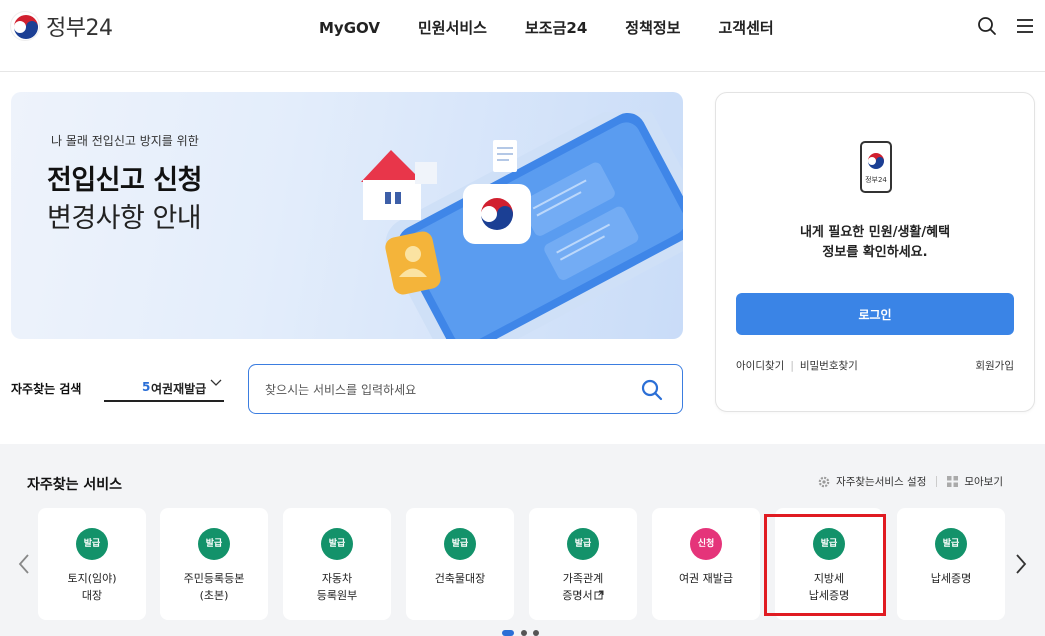 The image size is (1045, 636). What do you see at coordinates (92, 595) in the screenshot?
I see `service-card-label-line2: 대장` at bounding box center [92, 595].